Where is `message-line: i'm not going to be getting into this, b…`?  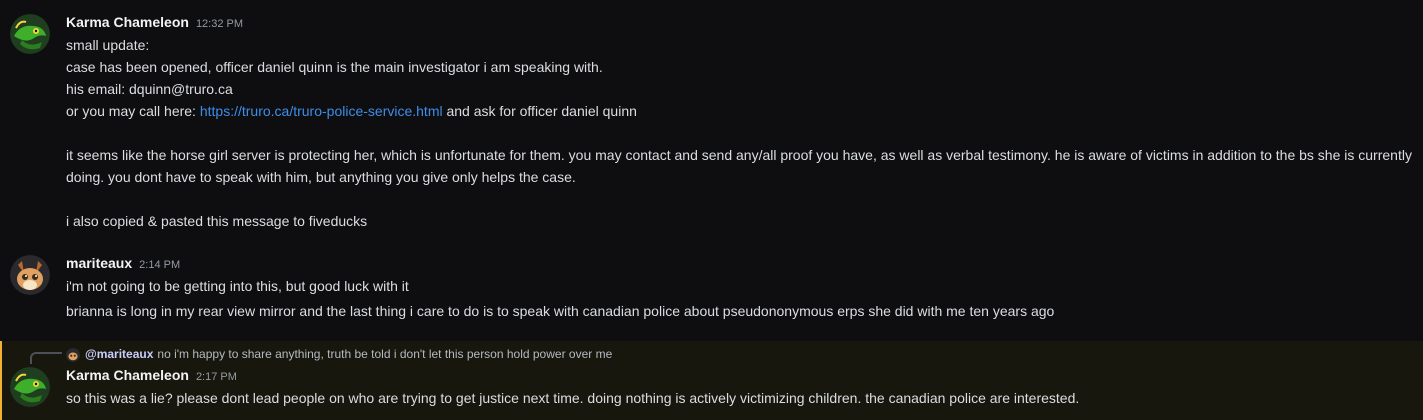 message-line: i'm not going to be getting into this, b… is located at coordinates (237, 286).